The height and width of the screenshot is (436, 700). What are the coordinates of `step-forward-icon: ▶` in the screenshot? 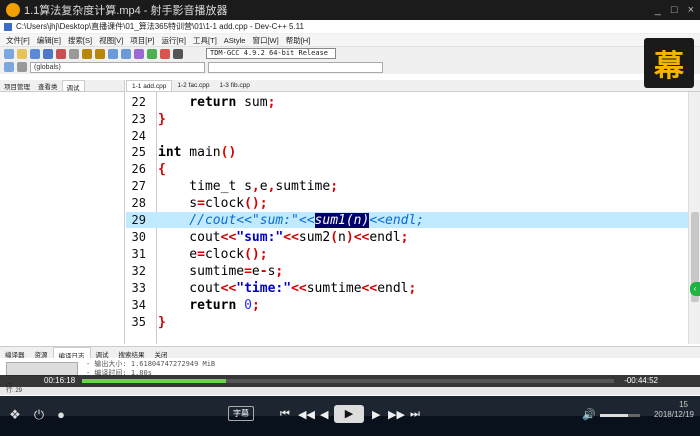 It's located at (376, 414).